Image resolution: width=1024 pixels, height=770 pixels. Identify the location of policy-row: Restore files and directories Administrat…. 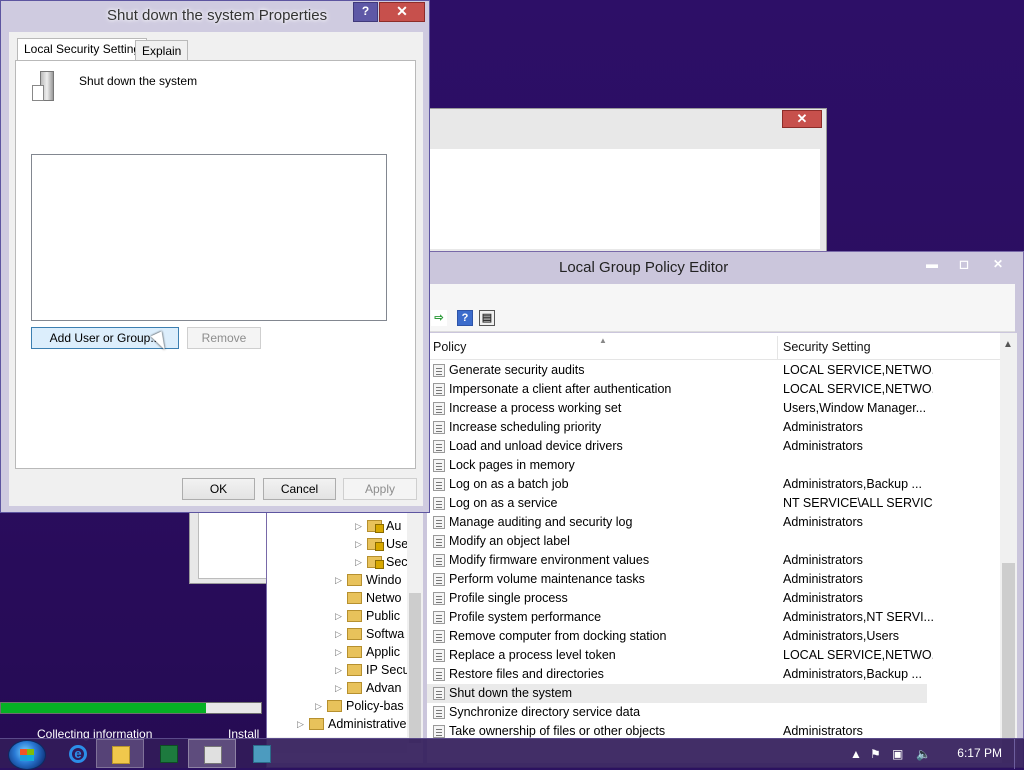
(677, 674).